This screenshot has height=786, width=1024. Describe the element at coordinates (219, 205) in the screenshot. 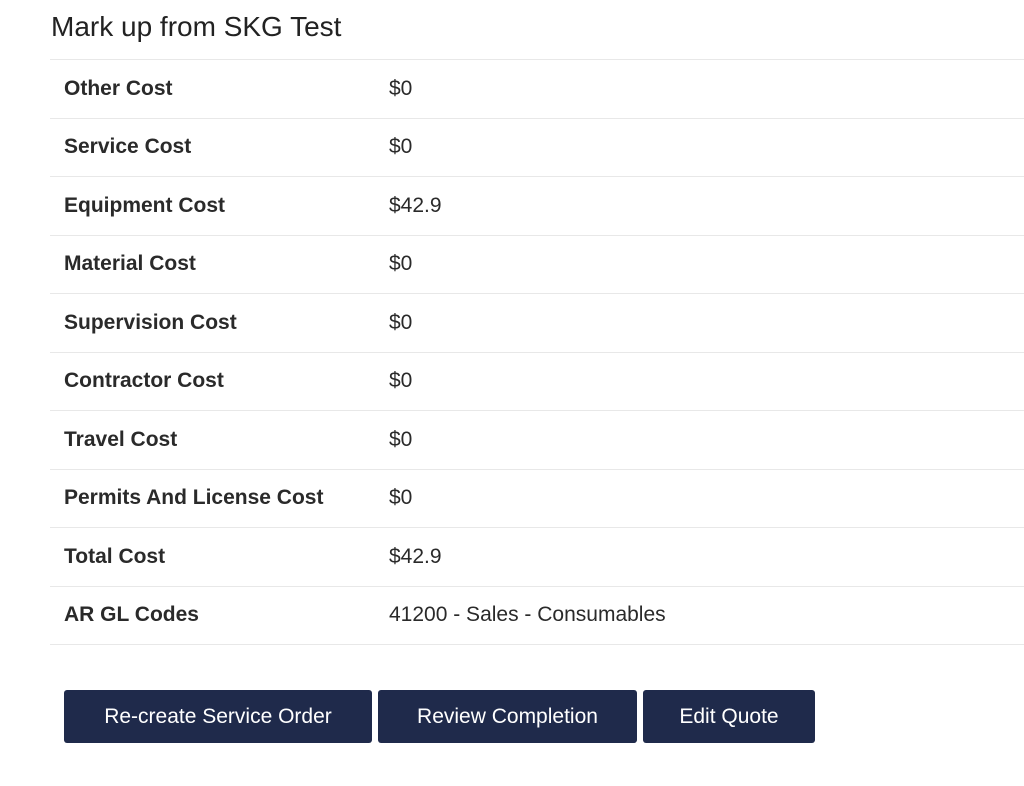

I see `row-label-equipment-cost: Equipment Cost` at that location.